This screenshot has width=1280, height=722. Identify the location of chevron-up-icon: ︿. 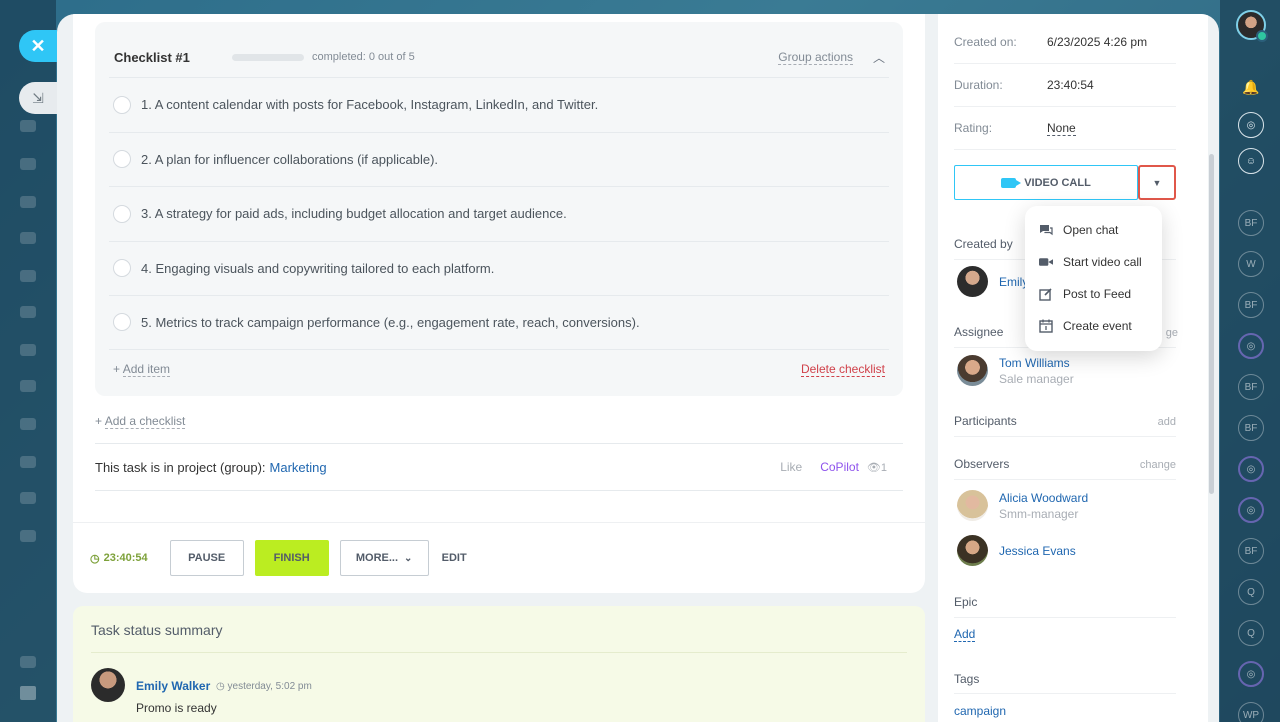
(879, 57).